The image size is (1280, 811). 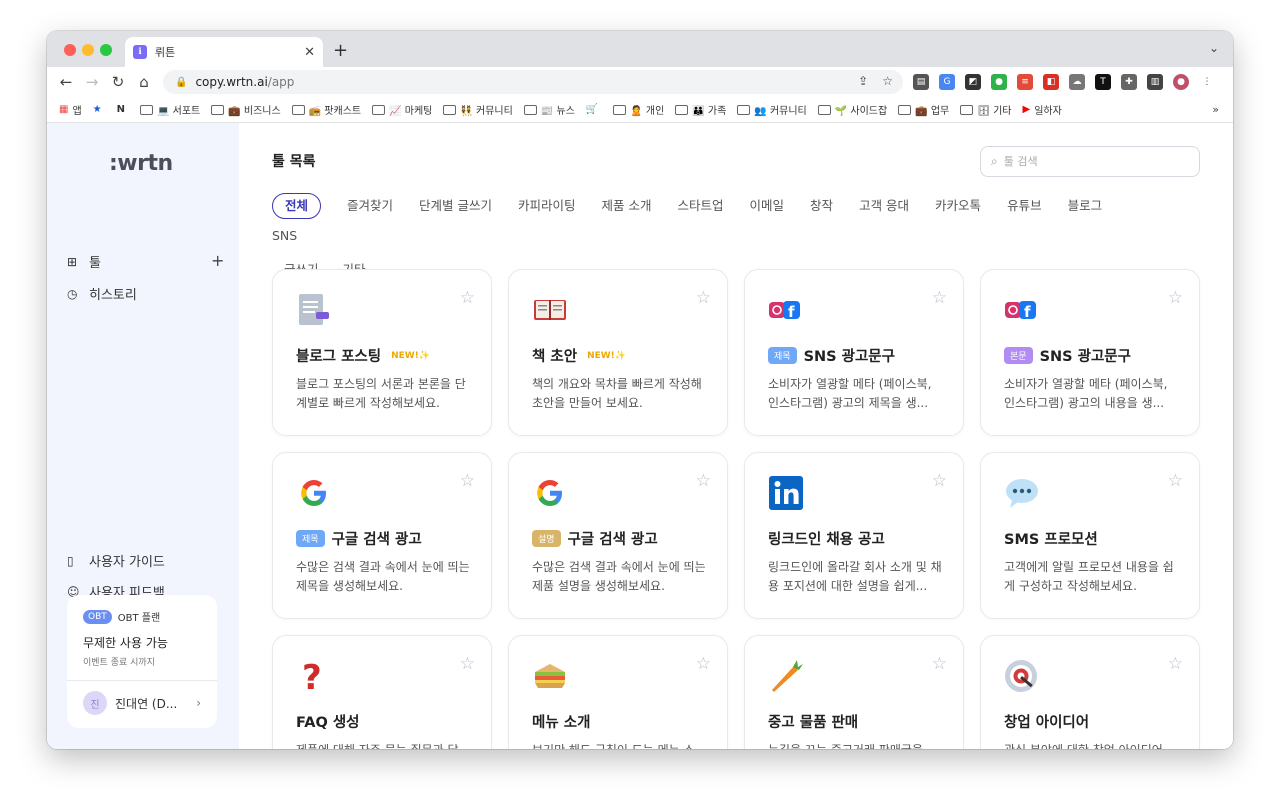 I want to click on profile-avatar-icon: ●, so click(x=1181, y=82).